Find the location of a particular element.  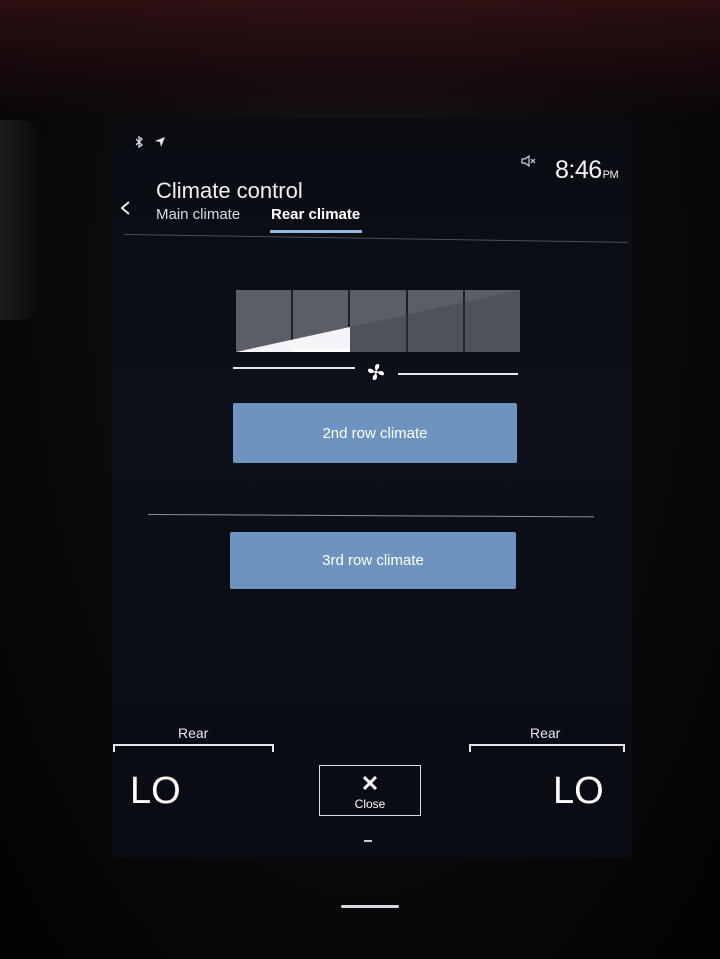

bluetooth-icon is located at coordinates (141, 143).